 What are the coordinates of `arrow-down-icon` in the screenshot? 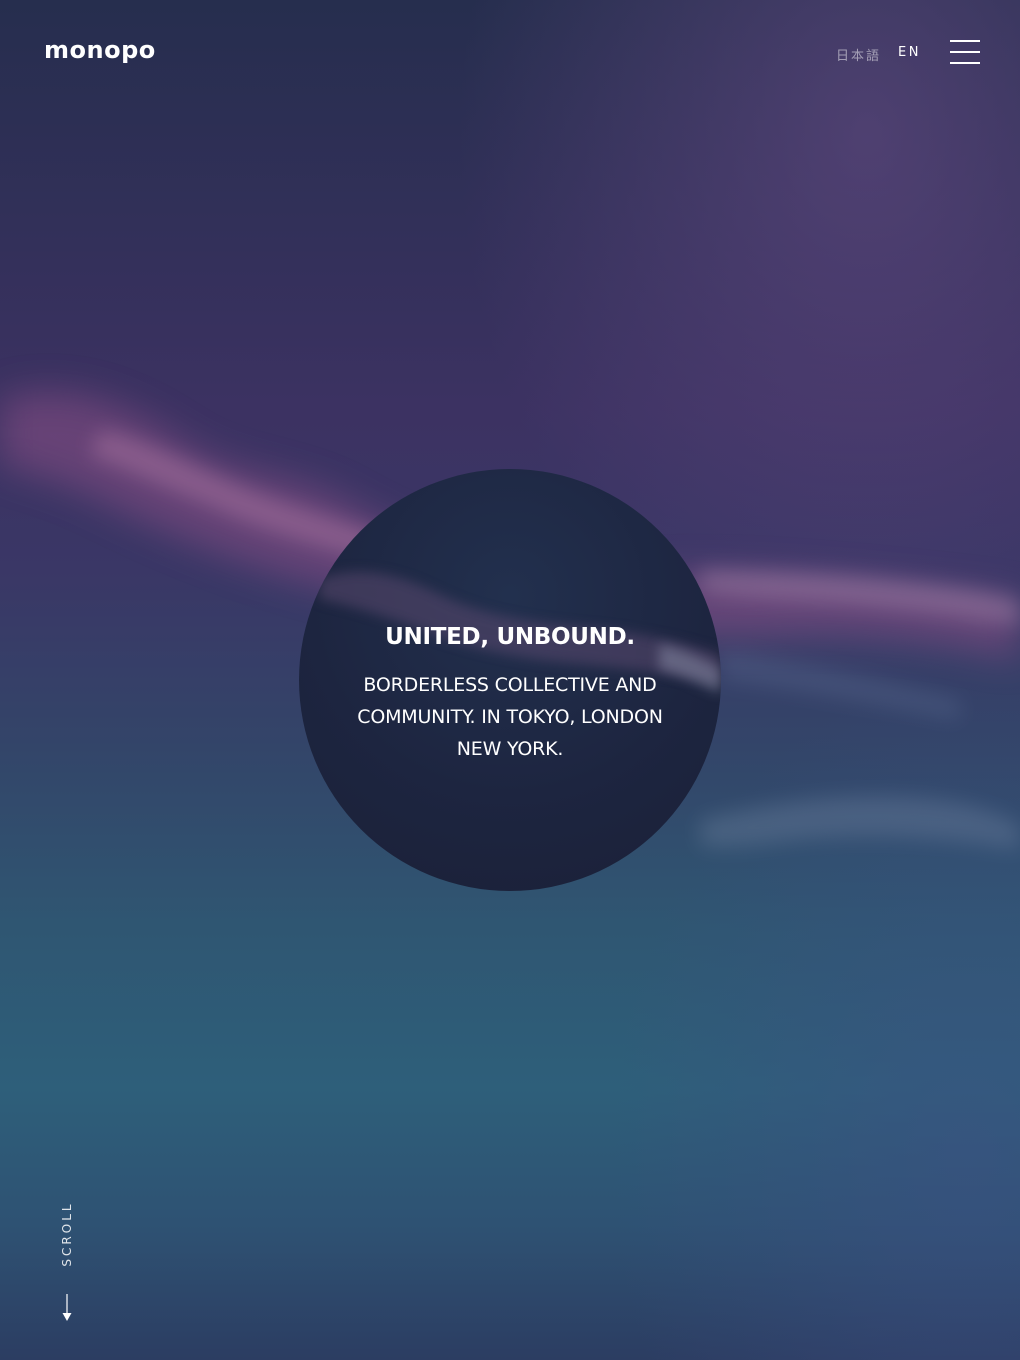 It's located at (67, 1307).